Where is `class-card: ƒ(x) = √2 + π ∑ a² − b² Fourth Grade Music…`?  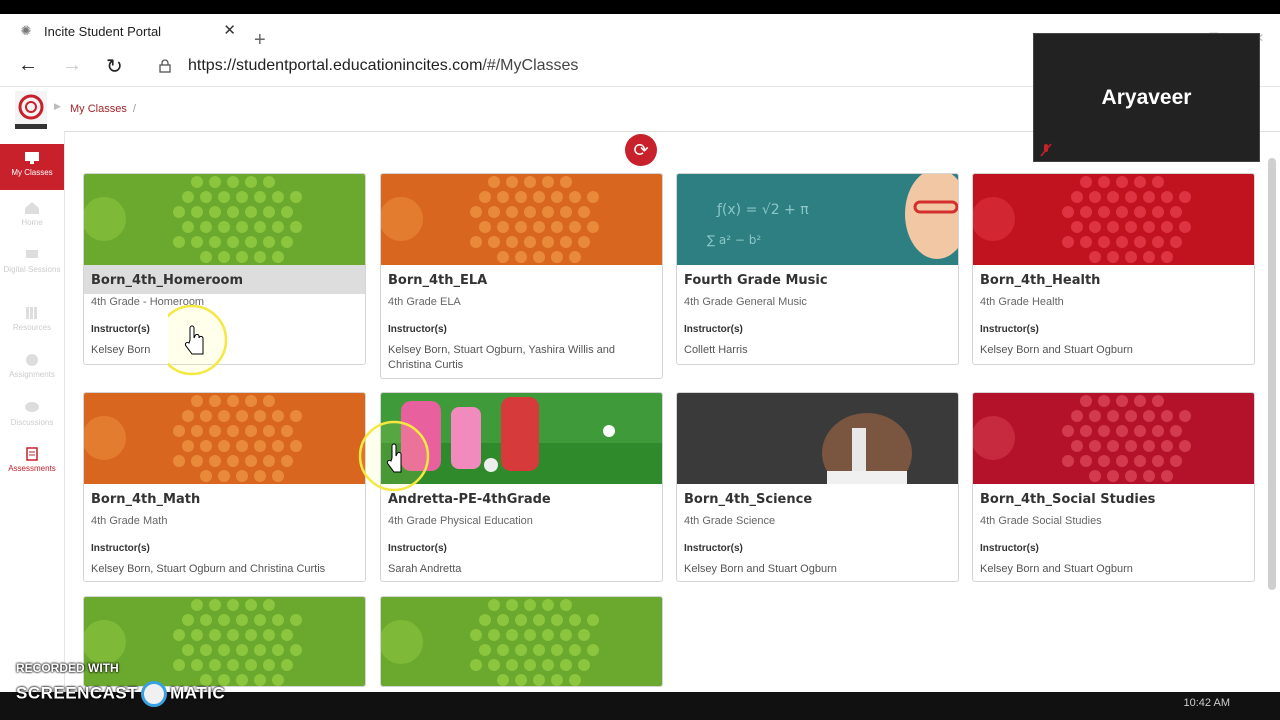 class-card: ƒ(x) = √2 + π ∑ a² − b² Fourth Grade Music… is located at coordinates (817, 269).